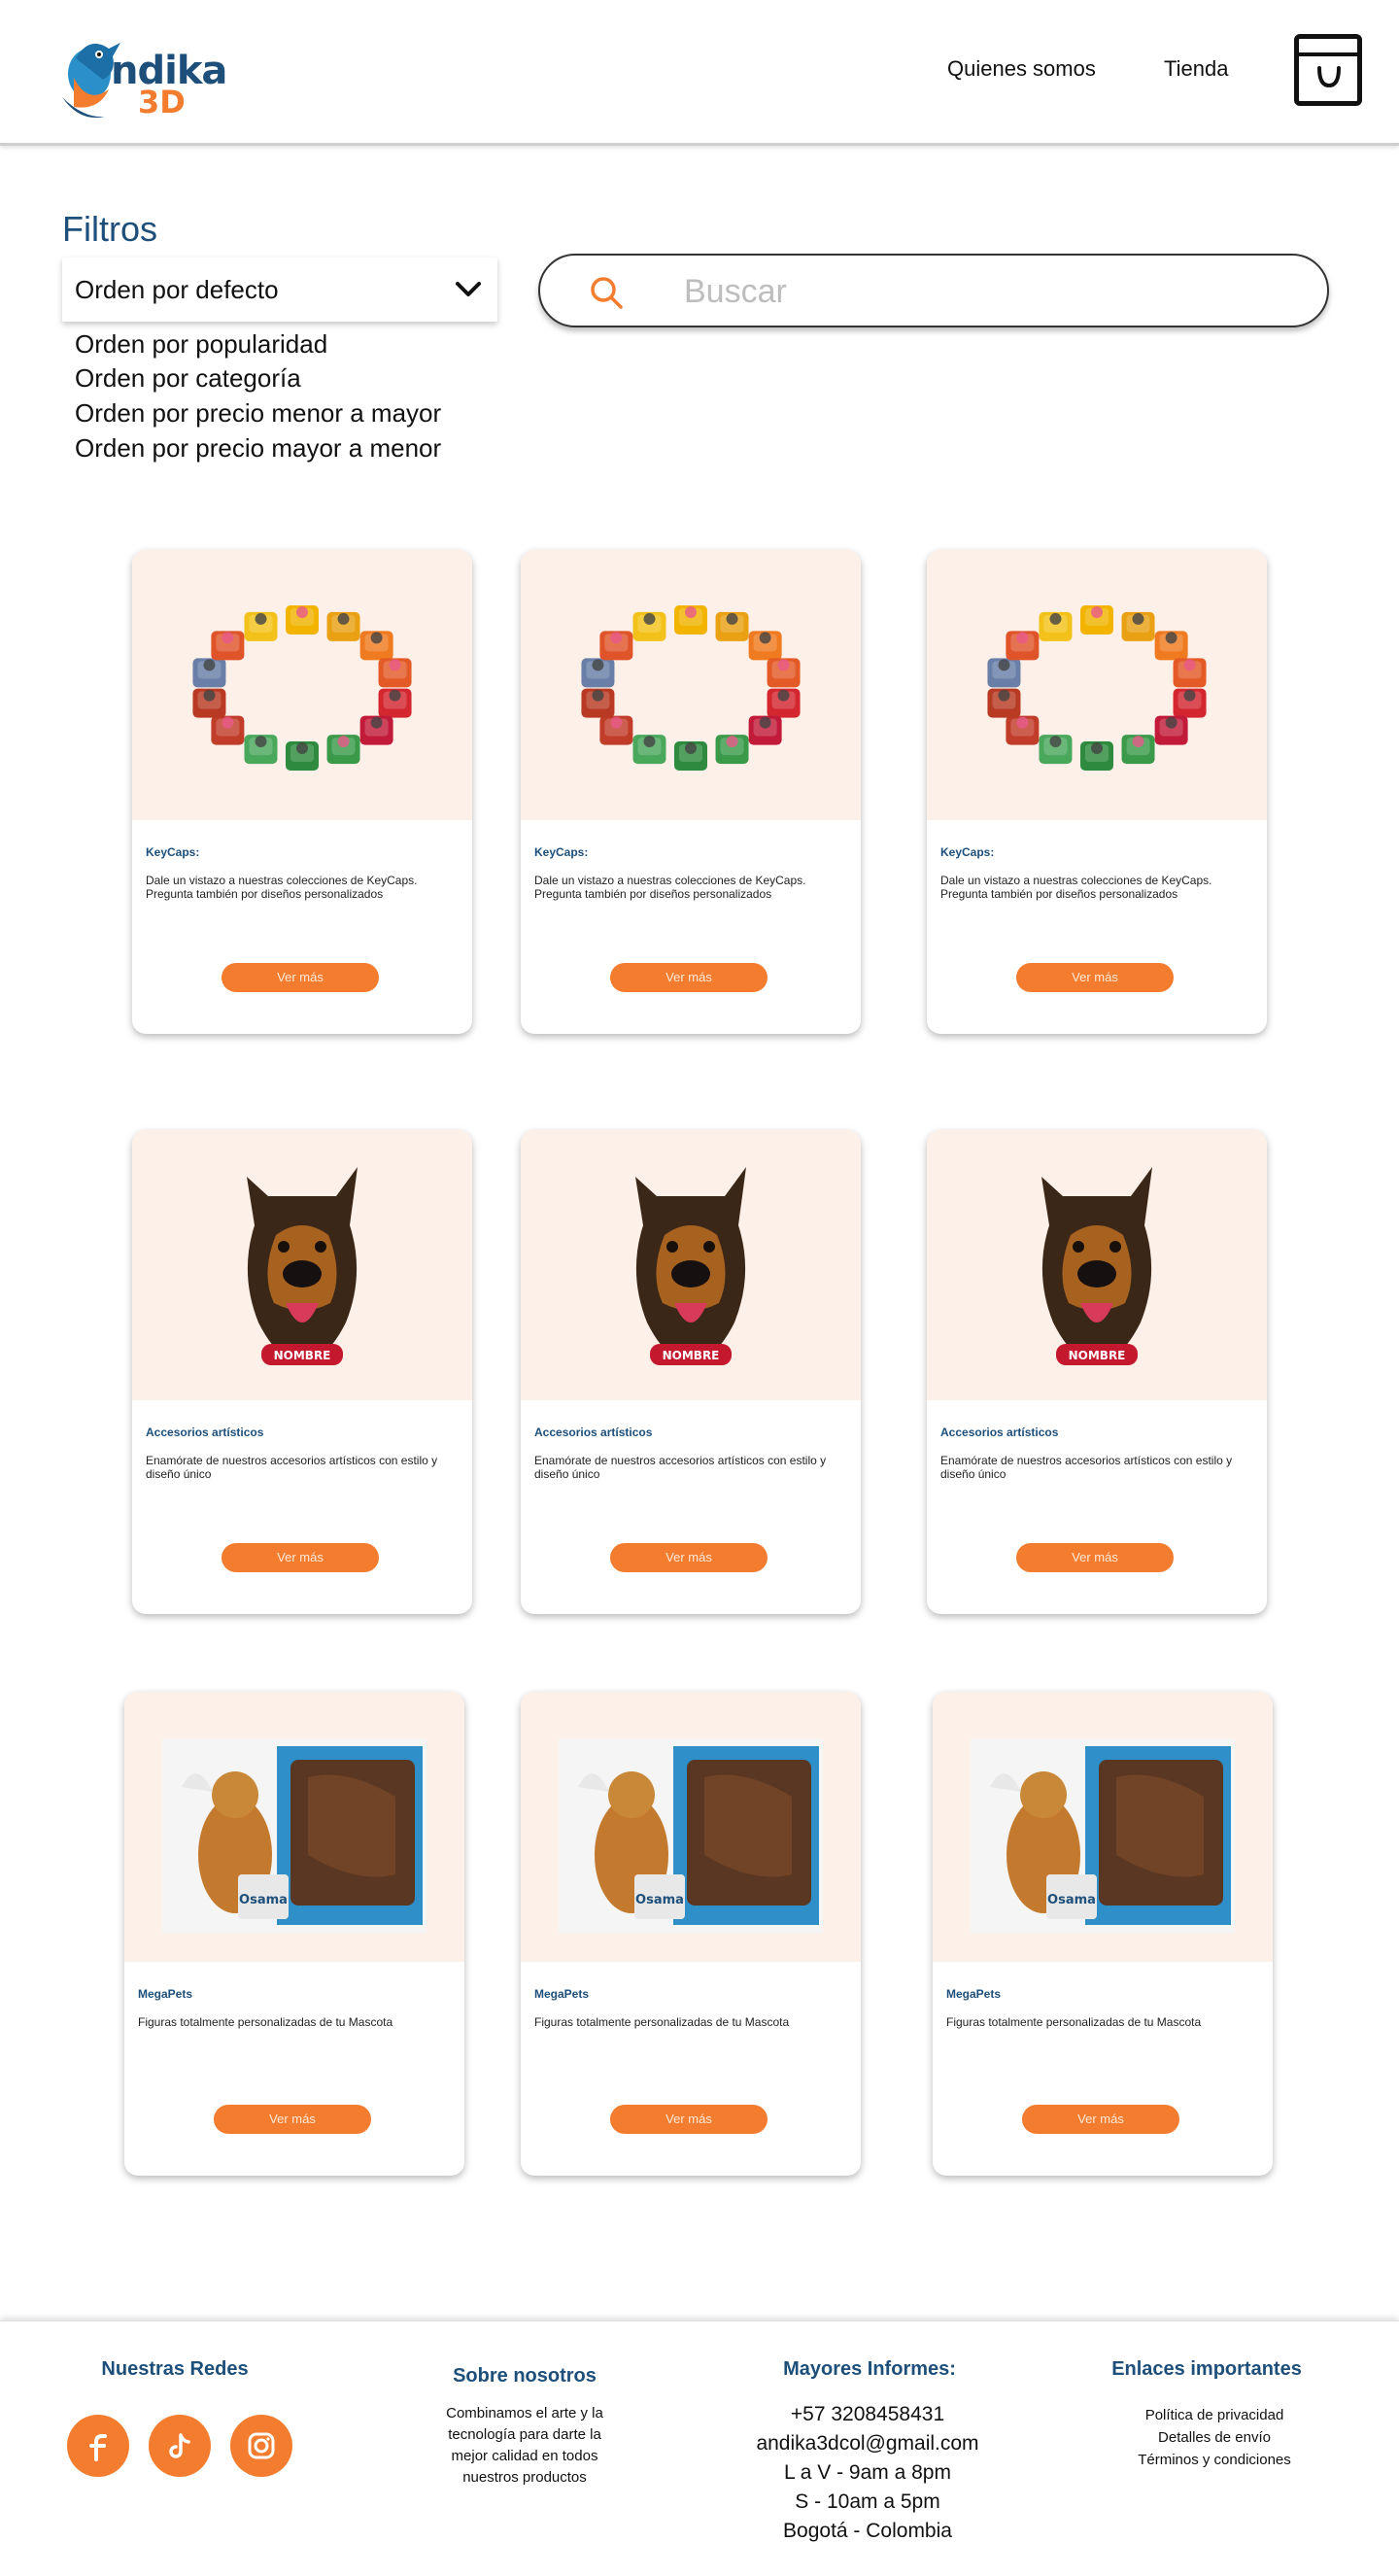  Describe the element at coordinates (1214, 2415) in the screenshot. I see `footer-link-privacy: Política de privacidad` at that location.